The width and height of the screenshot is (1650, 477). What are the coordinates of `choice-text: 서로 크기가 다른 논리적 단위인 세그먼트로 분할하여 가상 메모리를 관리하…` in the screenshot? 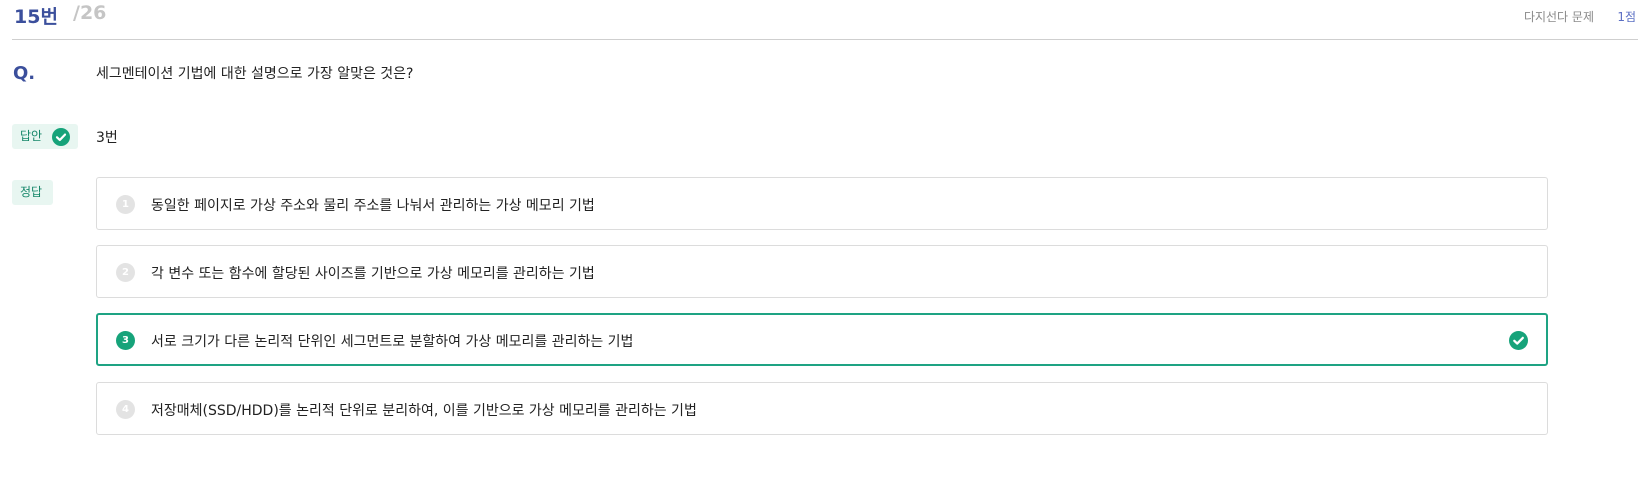 It's located at (392, 342).